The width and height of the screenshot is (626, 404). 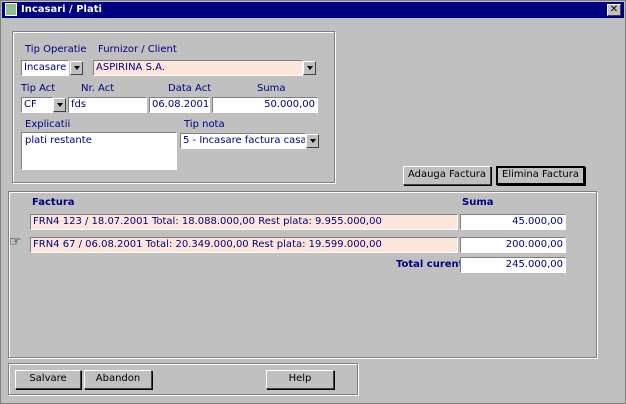 I want to click on total-curent-value: 245.000,00, so click(x=513, y=265).